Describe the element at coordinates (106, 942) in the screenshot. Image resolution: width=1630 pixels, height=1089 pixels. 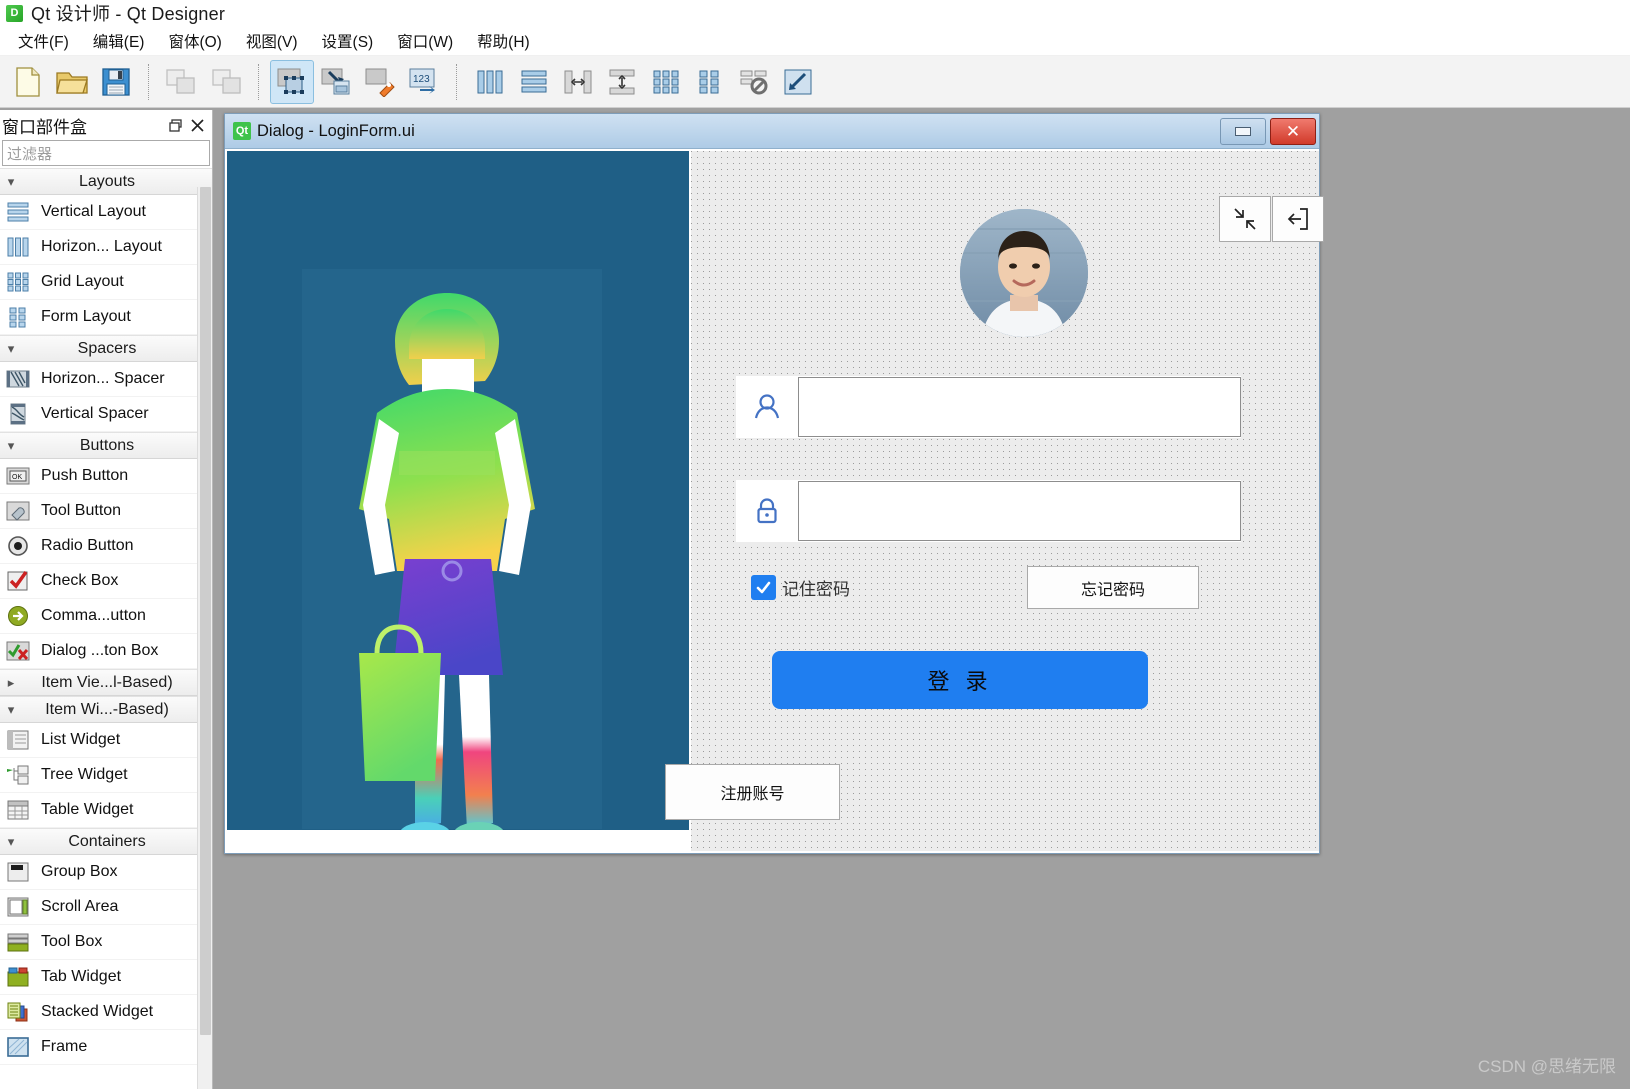
I see `widget-item-tool-box: Tool Box` at that location.